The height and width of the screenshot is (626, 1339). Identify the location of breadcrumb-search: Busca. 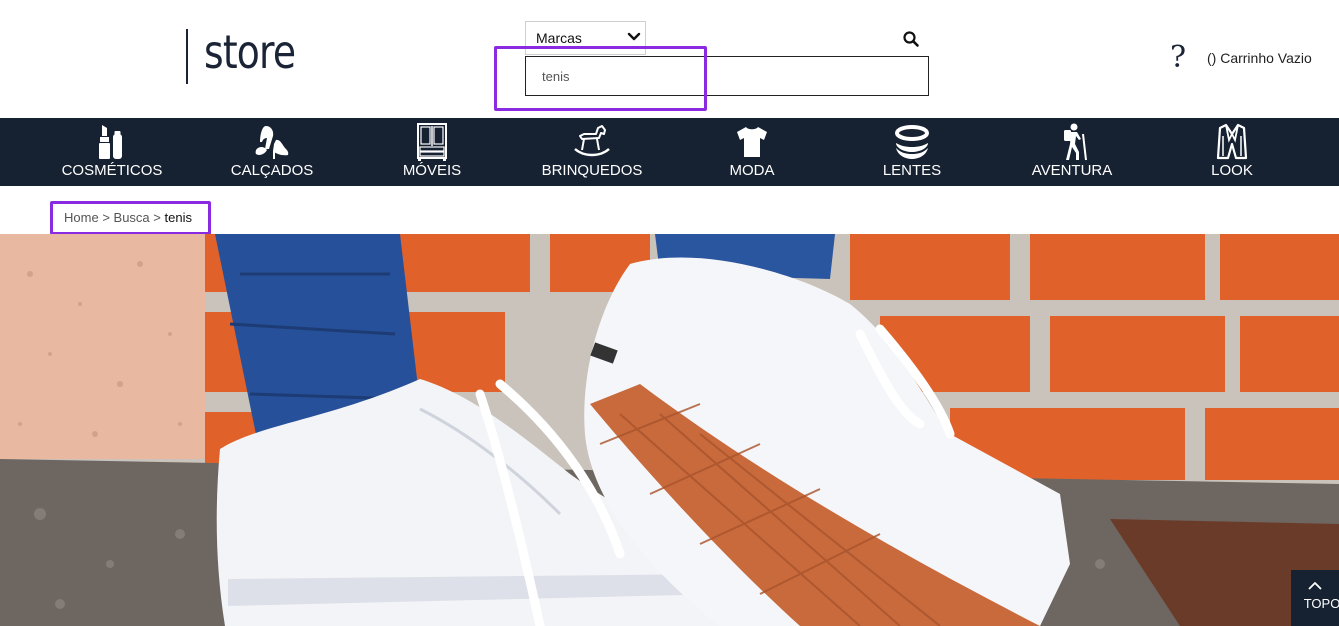
(132, 217).